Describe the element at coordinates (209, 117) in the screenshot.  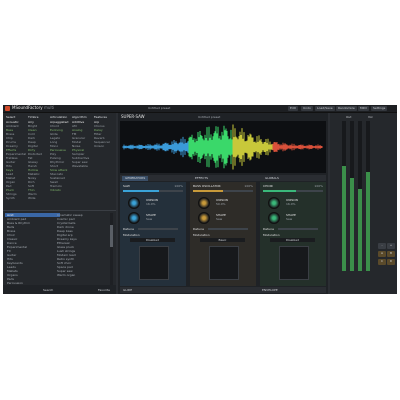
I see `instrument-subtitle: Untitled preset` at that location.